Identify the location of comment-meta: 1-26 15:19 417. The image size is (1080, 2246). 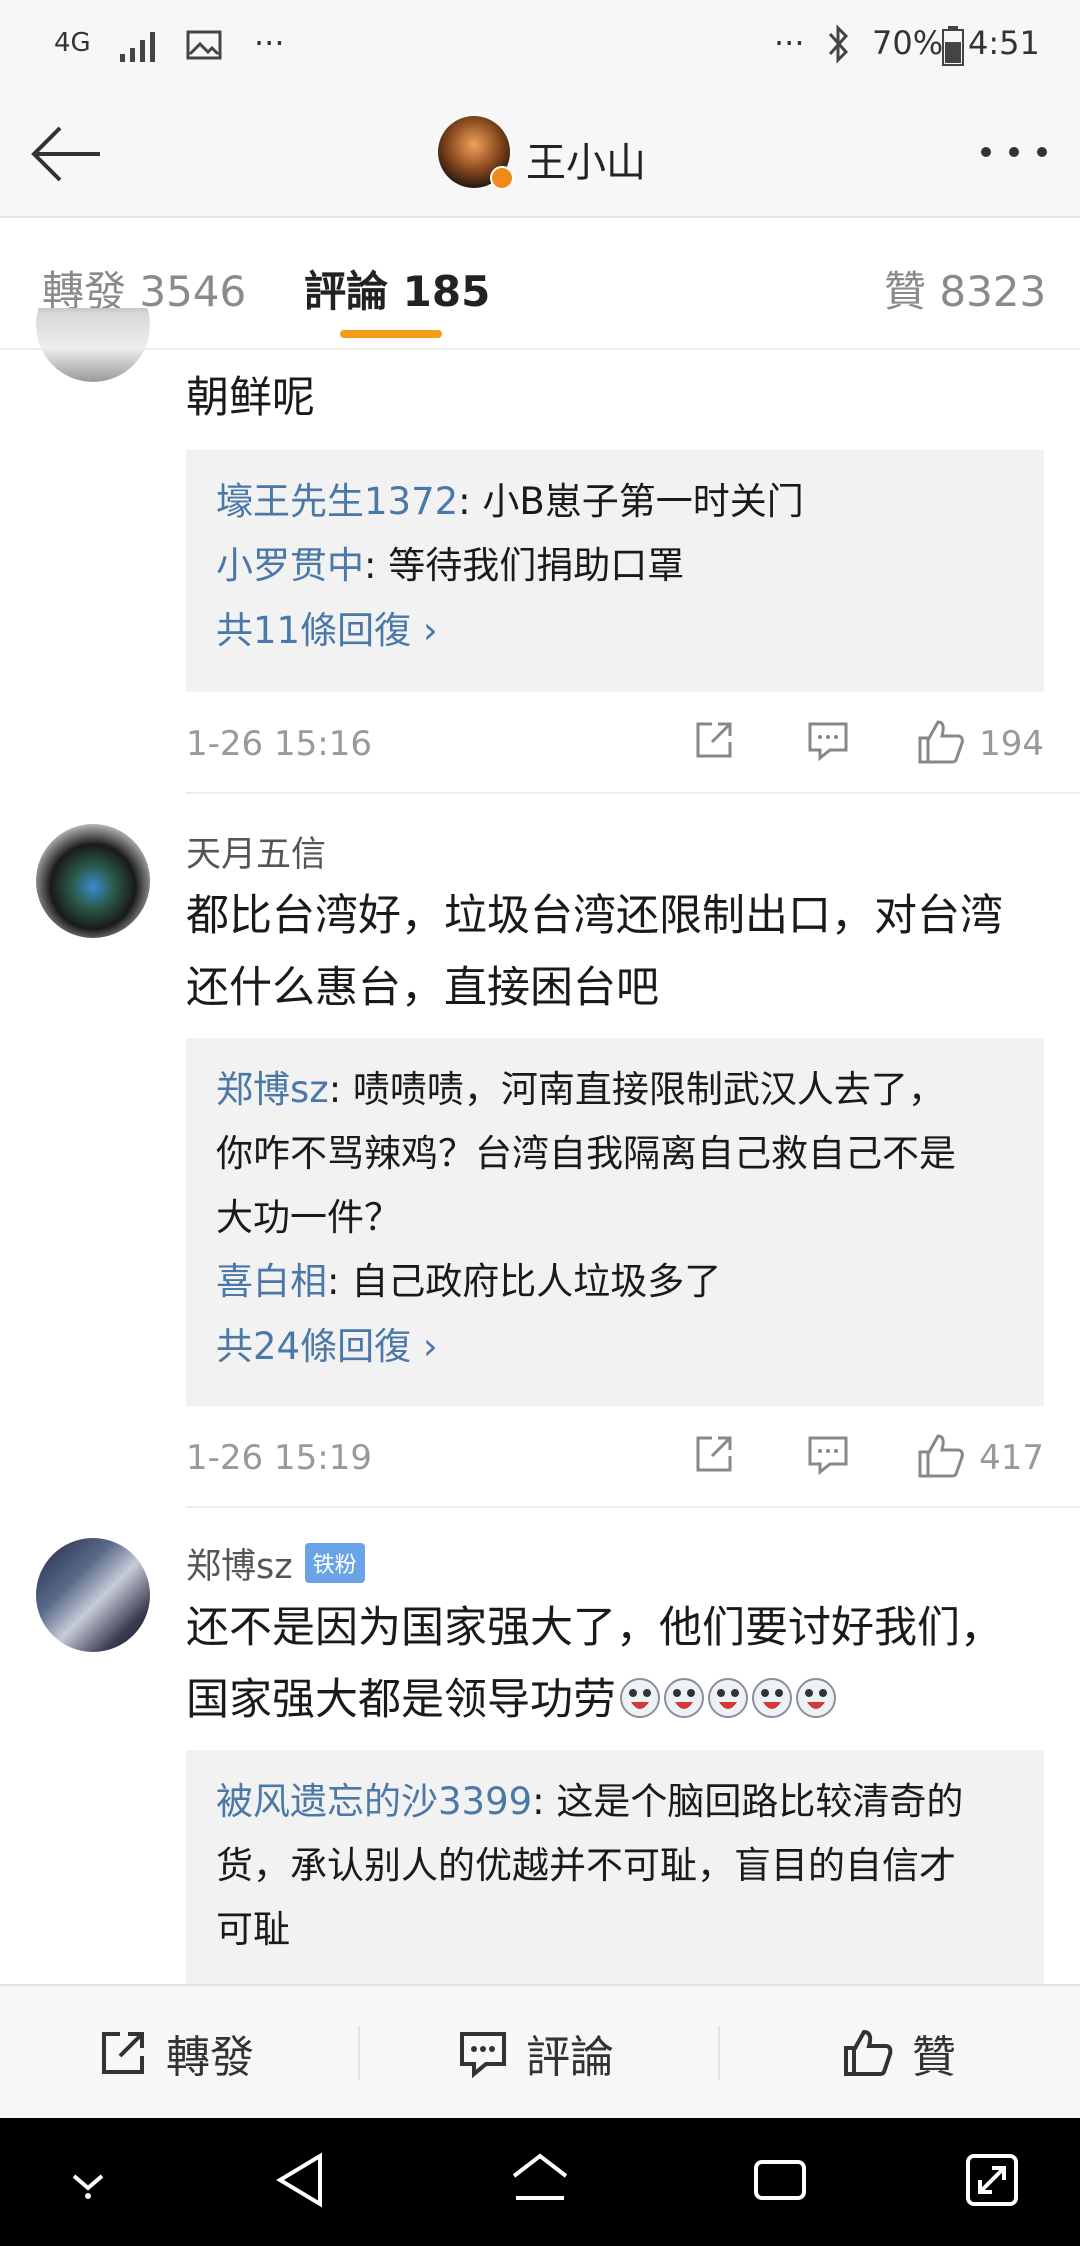
(615, 1458).